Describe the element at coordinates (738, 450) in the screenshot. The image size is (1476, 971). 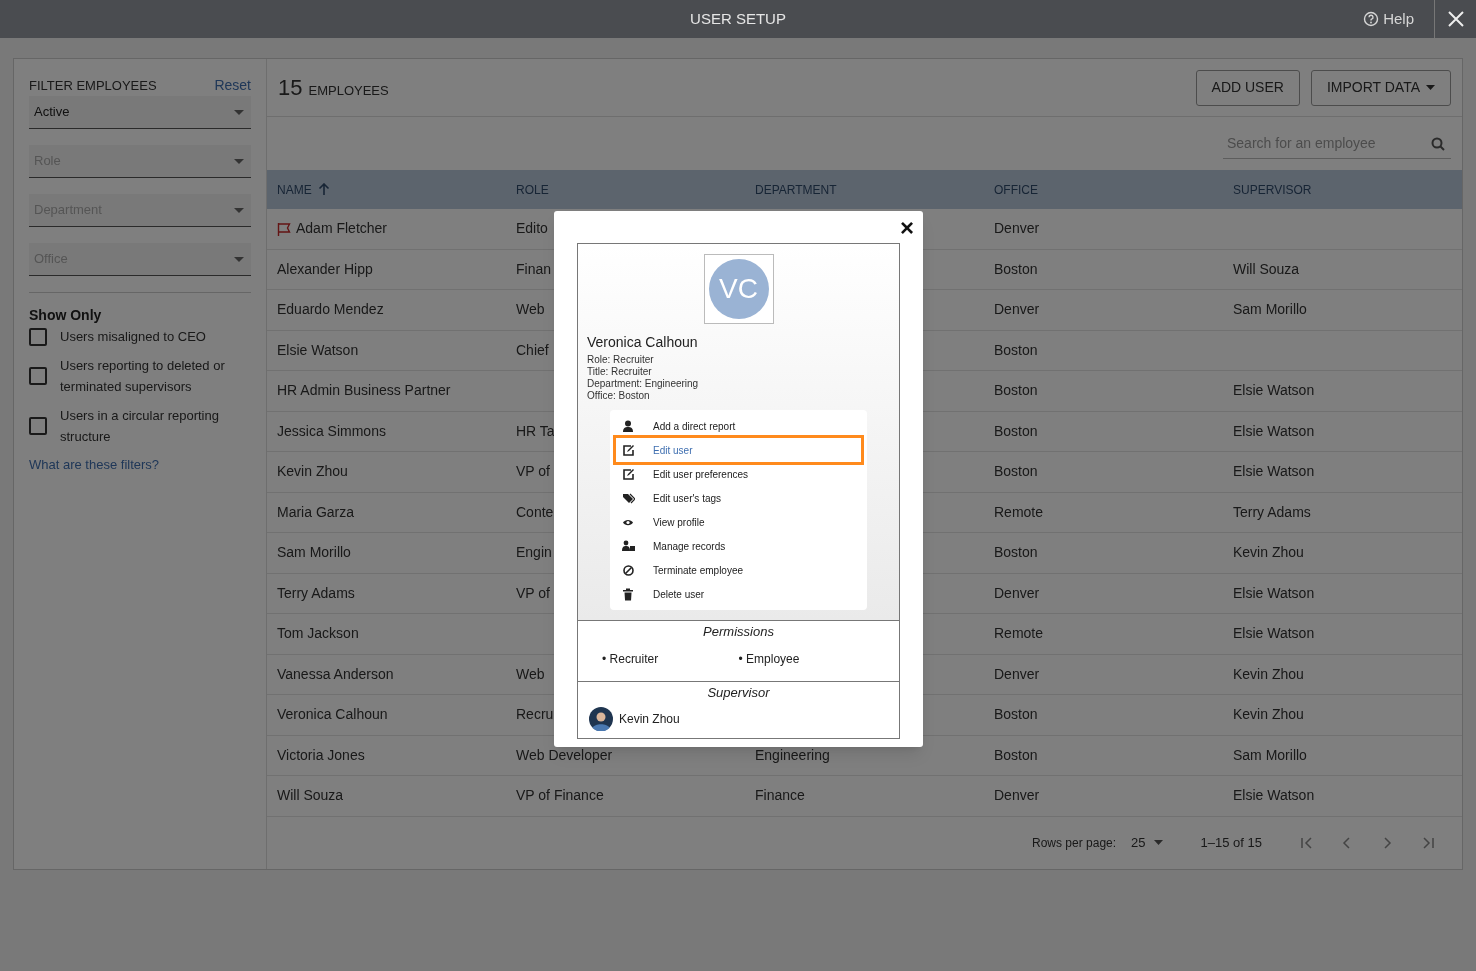
I see `menu-item: Edit user` at that location.